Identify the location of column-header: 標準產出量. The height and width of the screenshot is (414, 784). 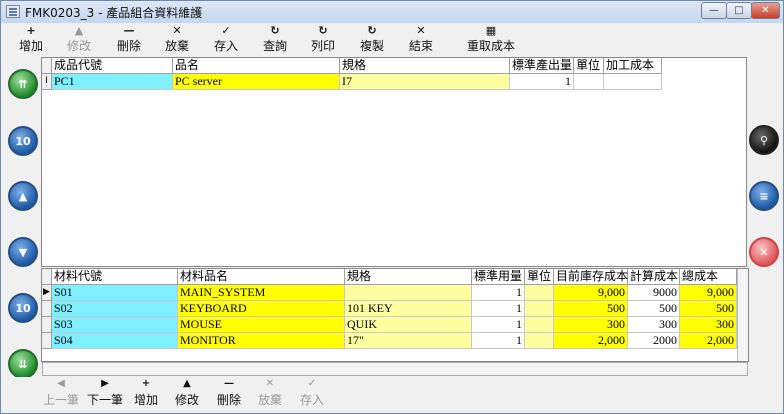
(542, 66).